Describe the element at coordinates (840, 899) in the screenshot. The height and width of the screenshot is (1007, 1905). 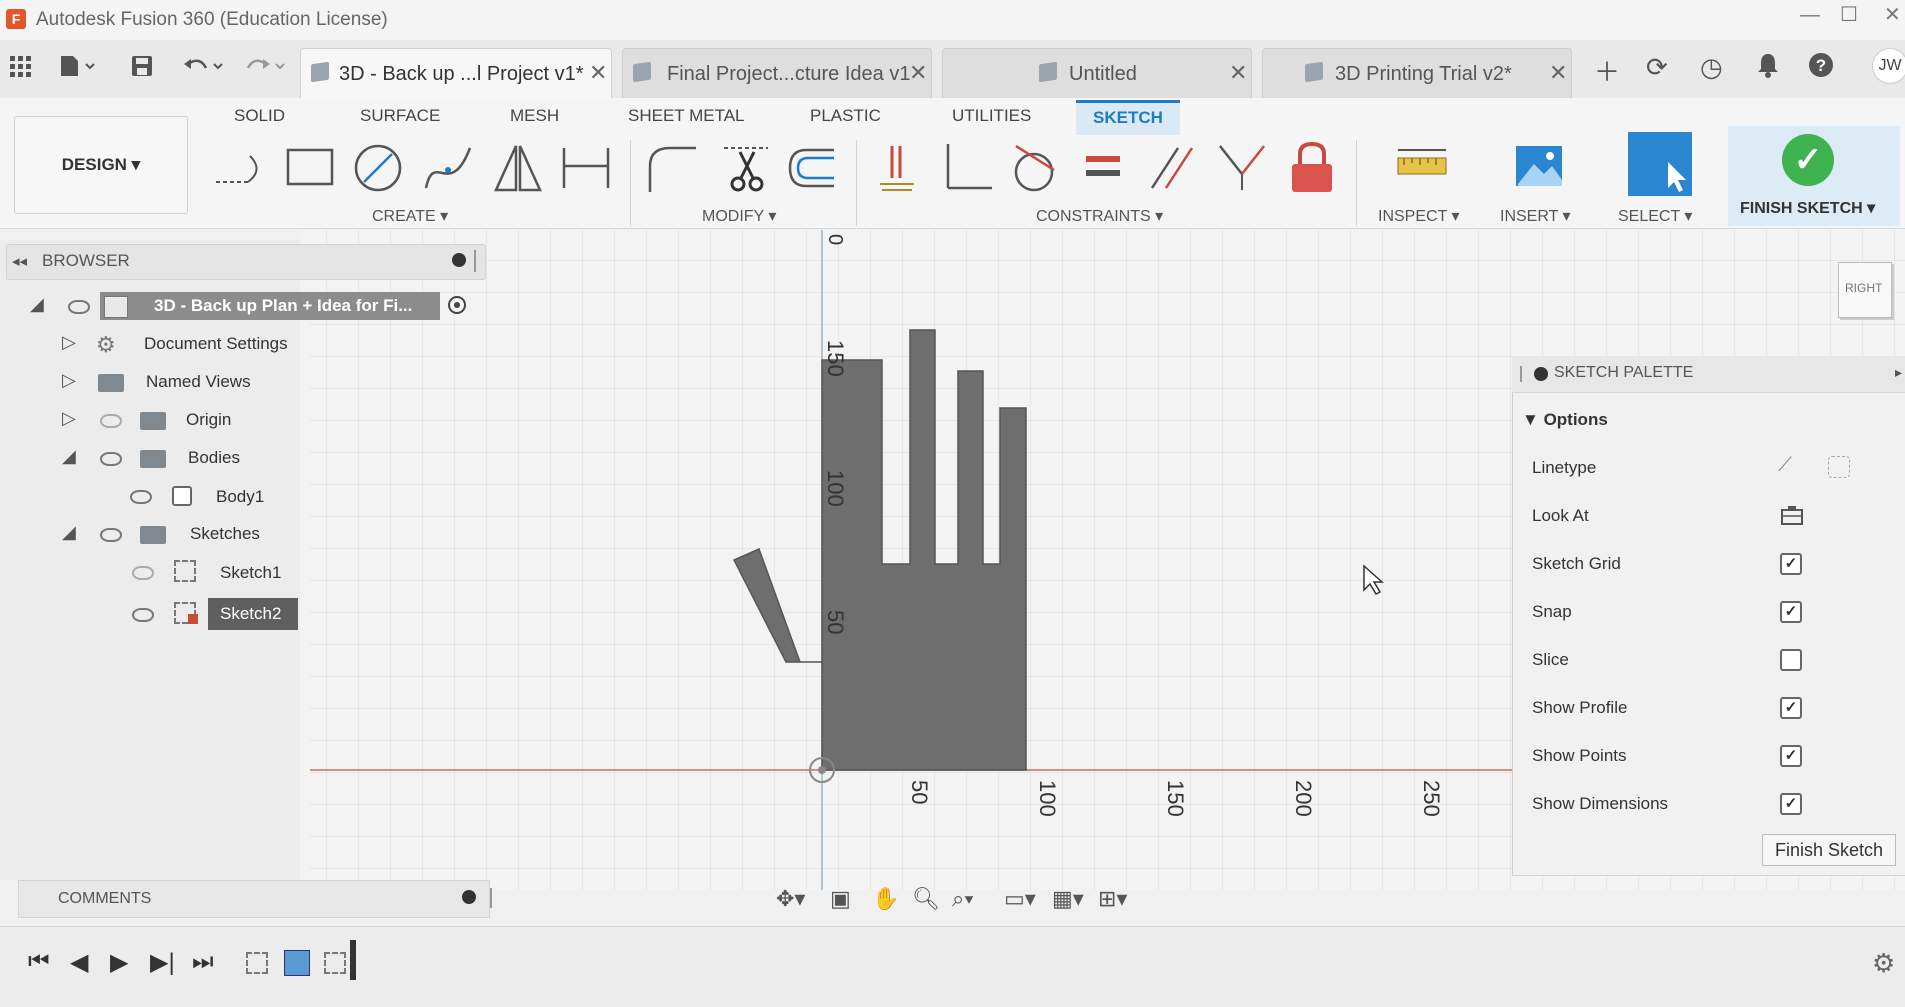
I see `look-at-nav-icon: ▣` at that location.